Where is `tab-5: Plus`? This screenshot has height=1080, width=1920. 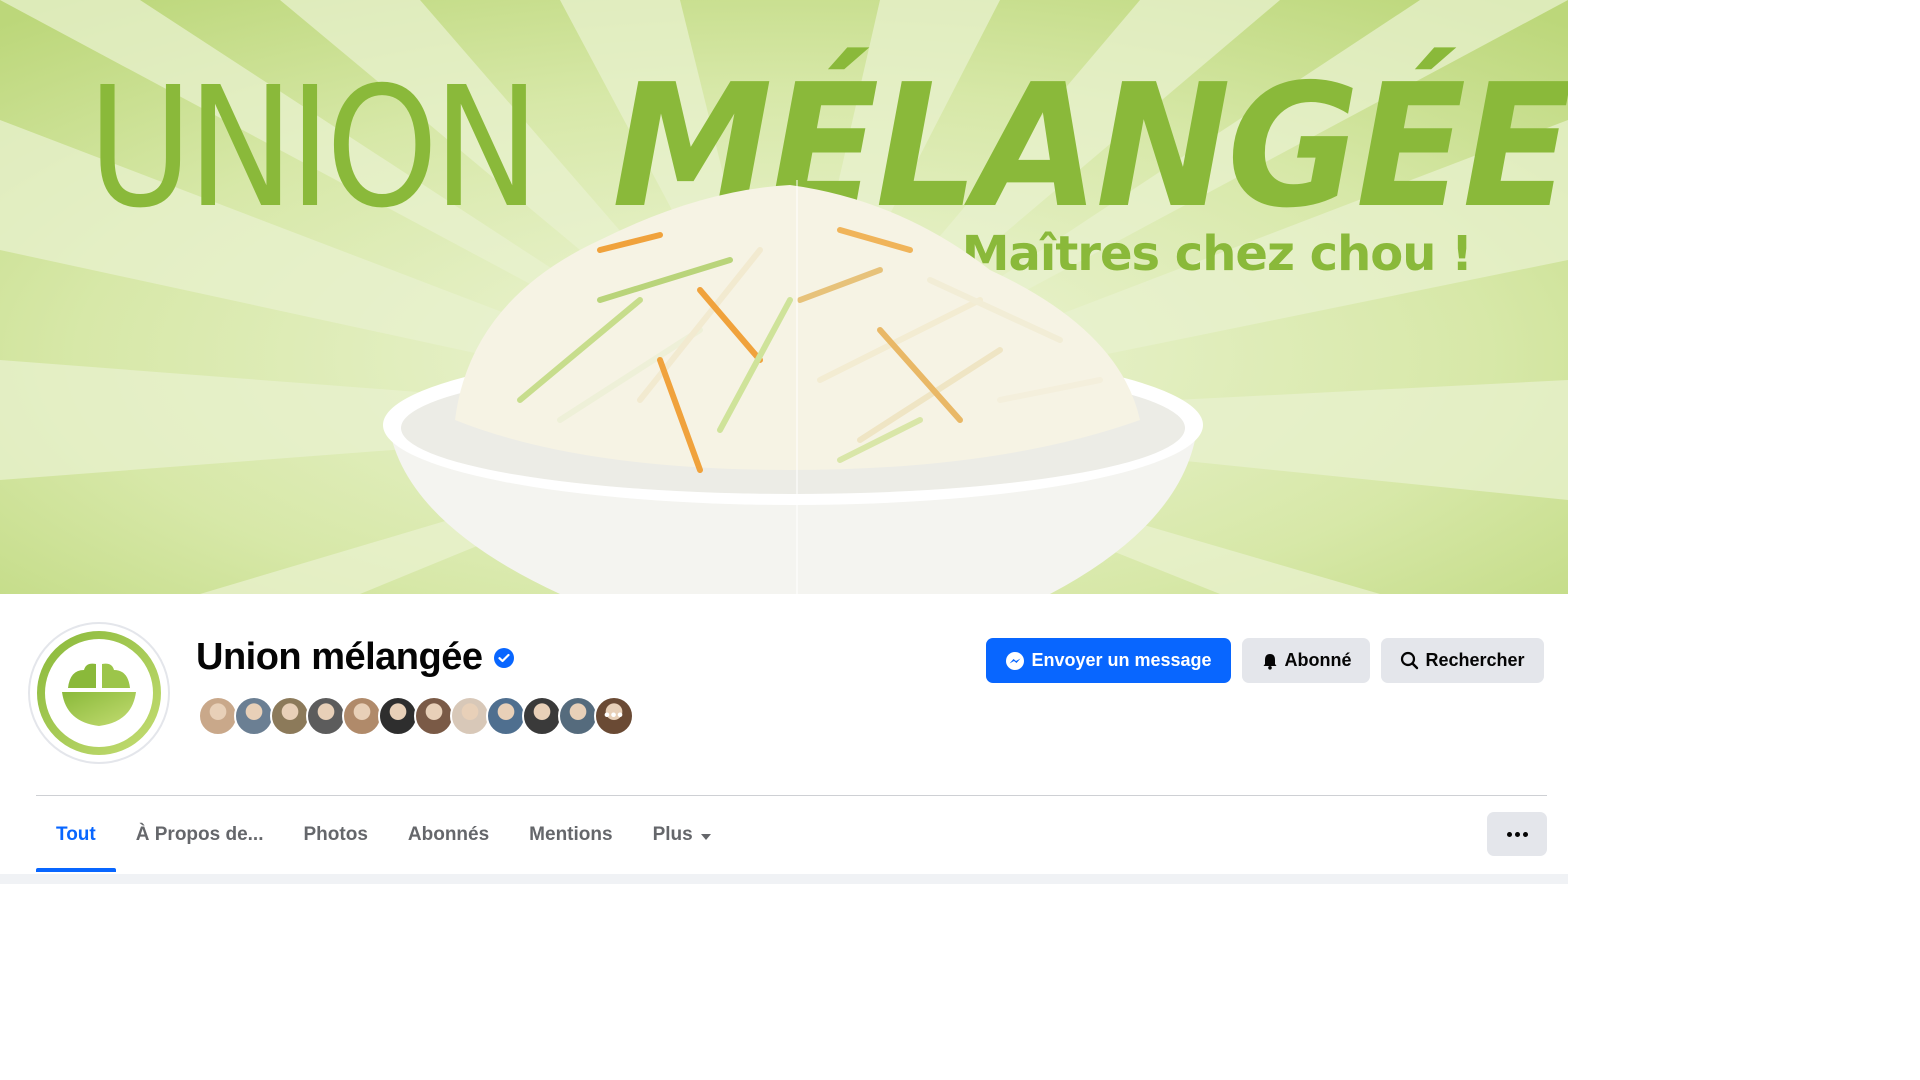 tab-5: Plus is located at coordinates (682, 835).